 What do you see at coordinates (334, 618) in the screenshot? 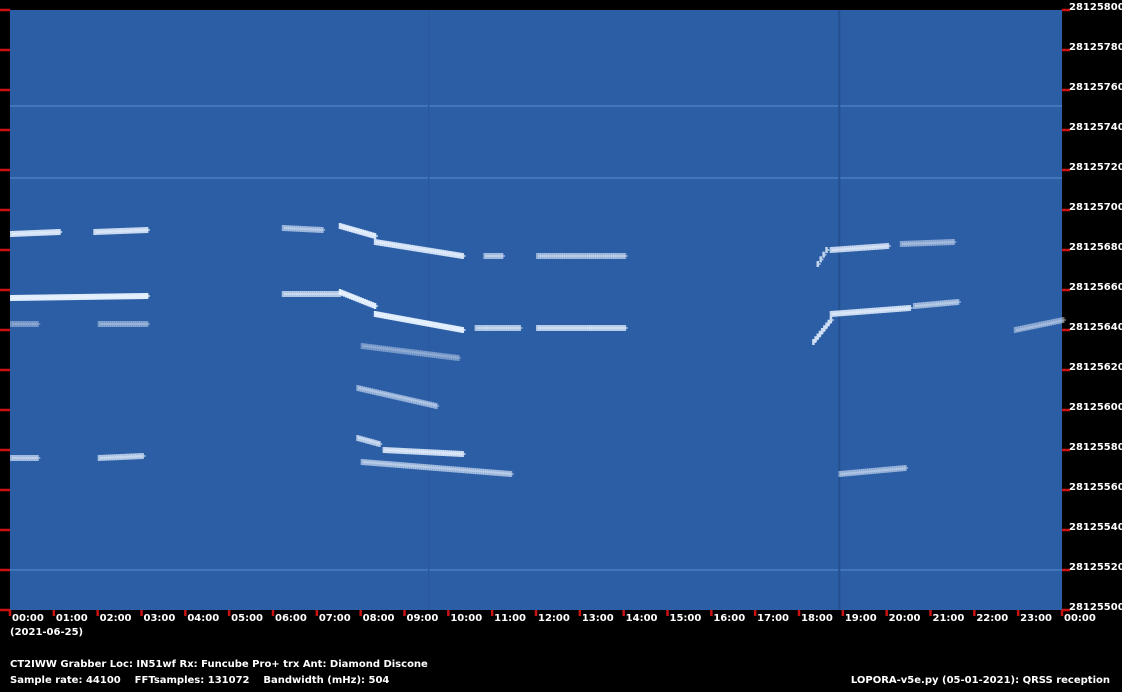
I see `x-tick-label: 07:00` at bounding box center [334, 618].